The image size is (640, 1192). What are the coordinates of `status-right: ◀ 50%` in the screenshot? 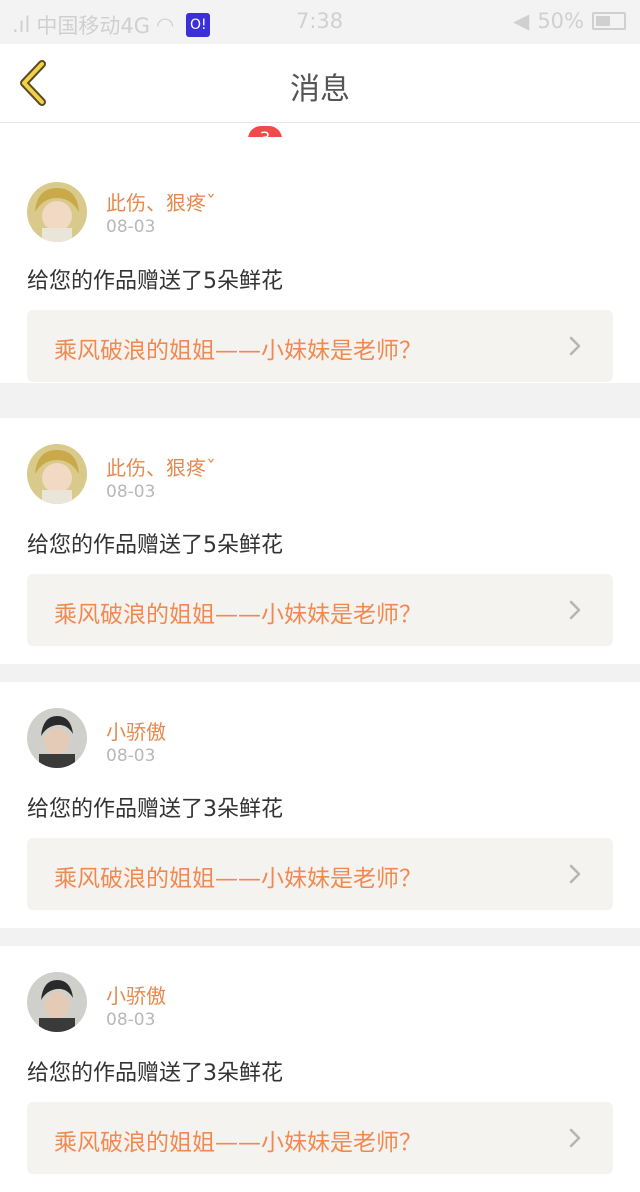 It's located at (569, 21).